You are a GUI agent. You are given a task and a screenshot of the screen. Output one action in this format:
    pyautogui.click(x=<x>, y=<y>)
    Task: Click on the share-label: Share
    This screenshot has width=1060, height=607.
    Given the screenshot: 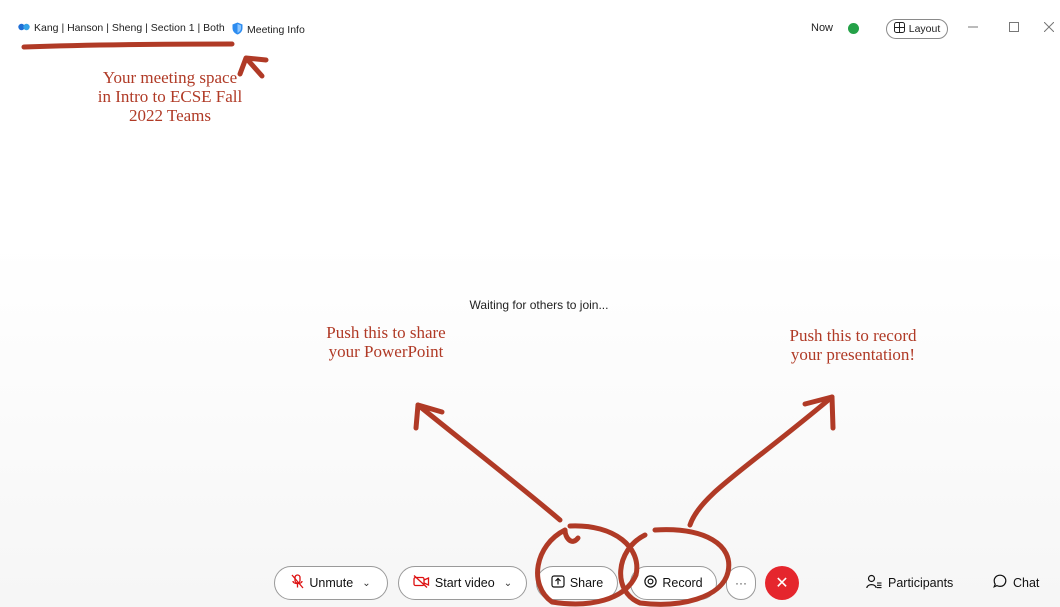 What is the action you would take?
    pyautogui.click(x=586, y=583)
    